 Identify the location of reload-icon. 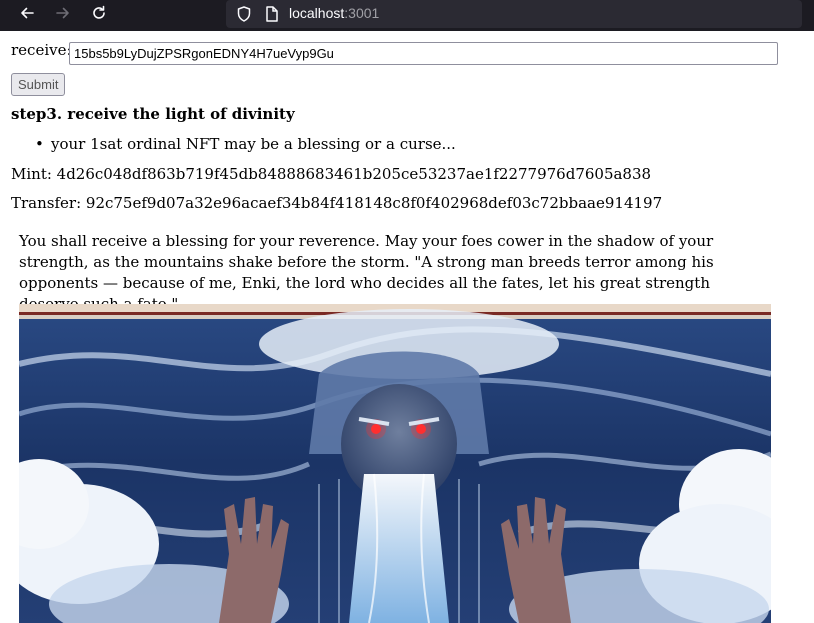
(99, 12).